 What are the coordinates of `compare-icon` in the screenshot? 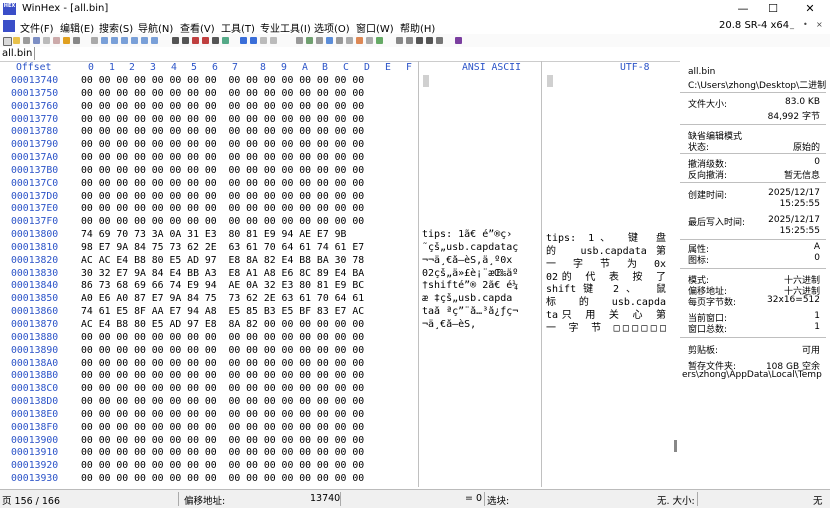 It's located at (369, 40).